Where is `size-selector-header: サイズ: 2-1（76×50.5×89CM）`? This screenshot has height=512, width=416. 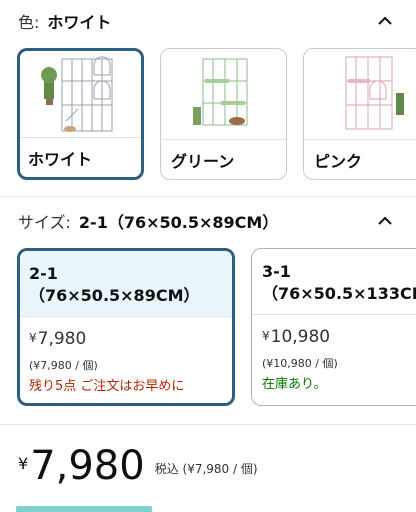
size-selector-header: サイズ: 2-1（76×50.5×89CM） is located at coordinates (208, 221).